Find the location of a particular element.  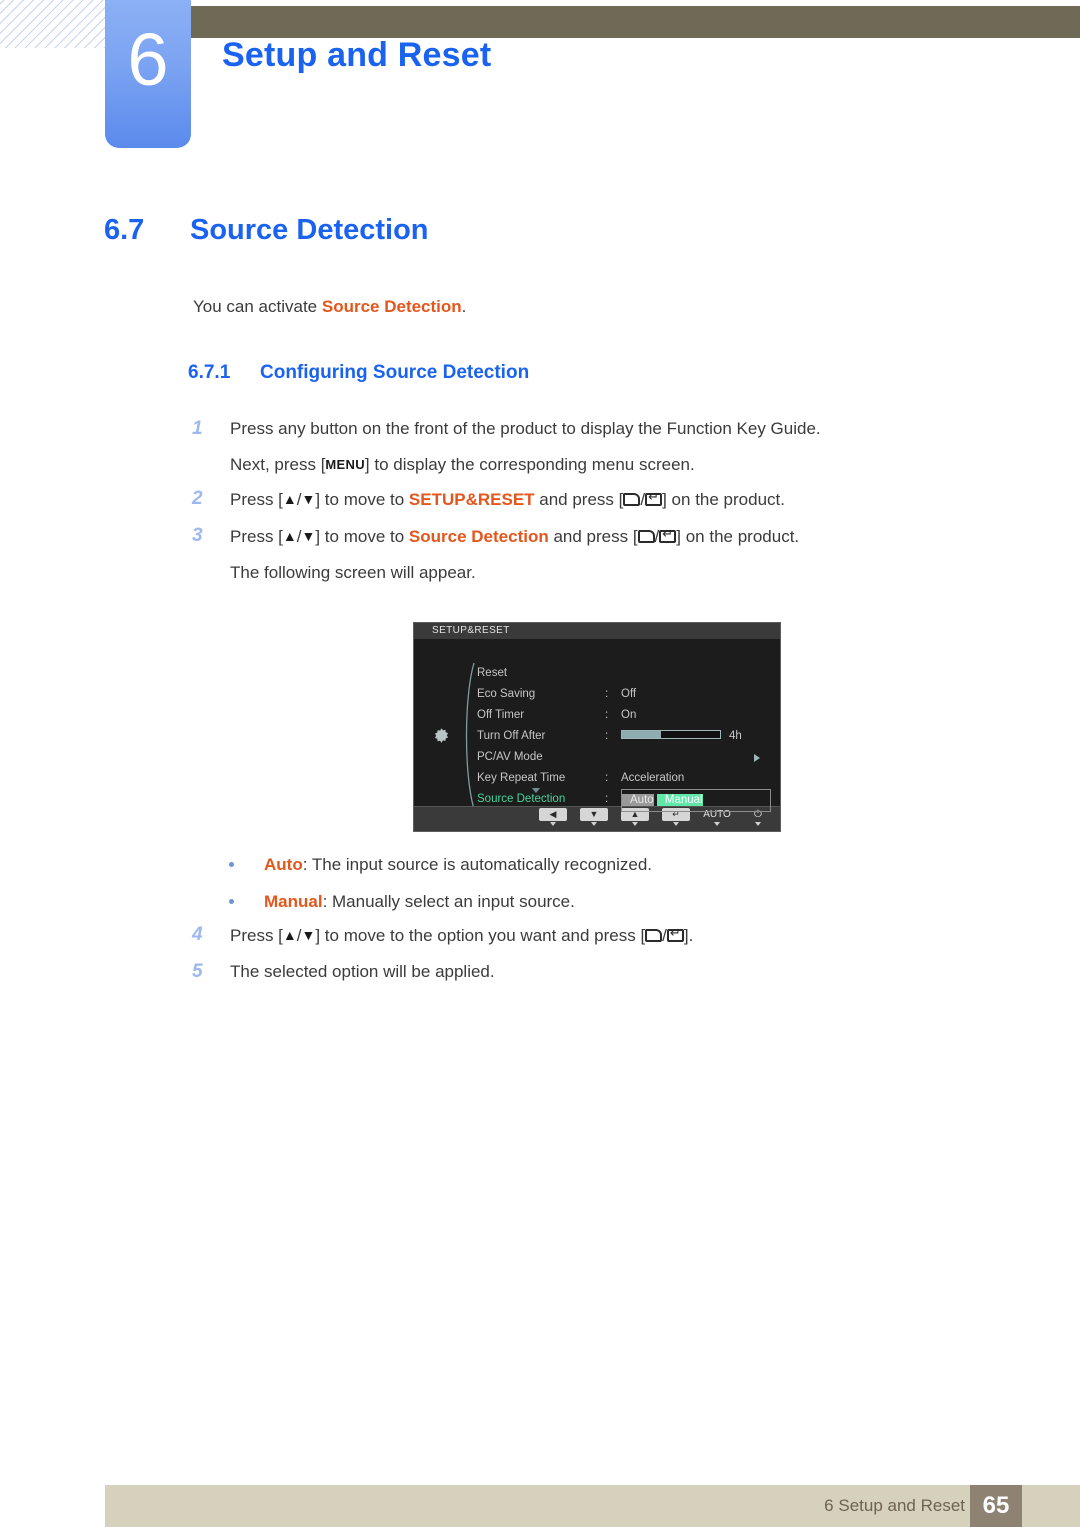

header-bar is located at coordinates (633, 22).